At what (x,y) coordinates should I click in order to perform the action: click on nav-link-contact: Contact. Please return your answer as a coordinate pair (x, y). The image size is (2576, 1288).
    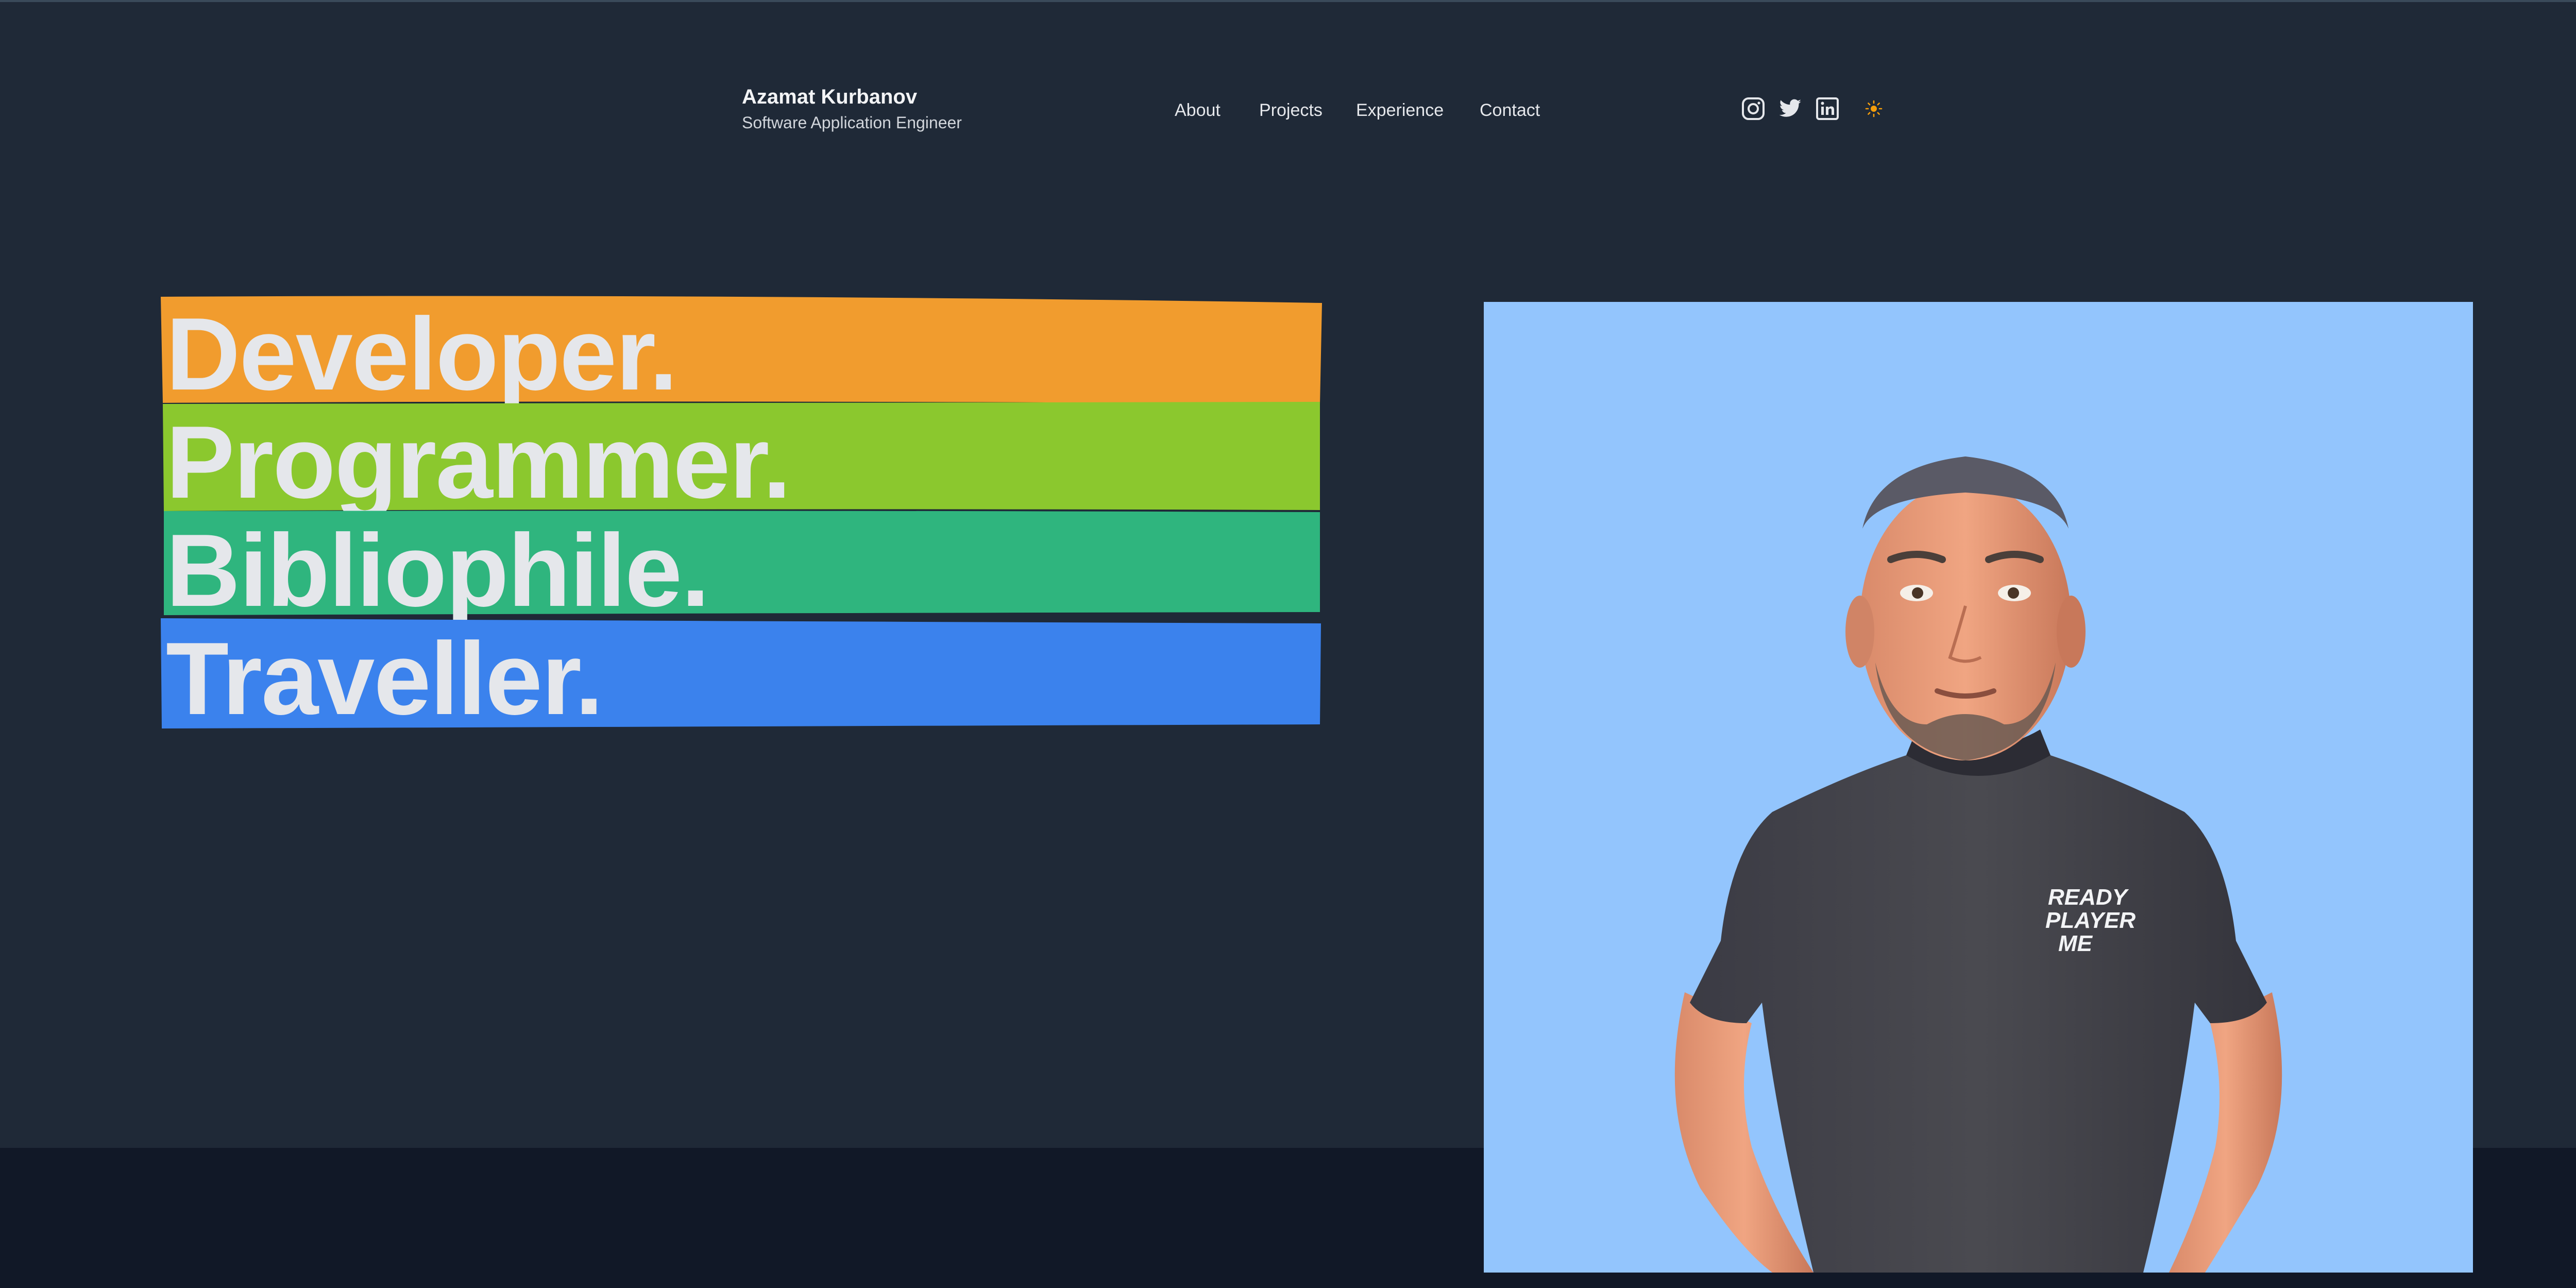
    Looking at the image, I should click on (1510, 111).